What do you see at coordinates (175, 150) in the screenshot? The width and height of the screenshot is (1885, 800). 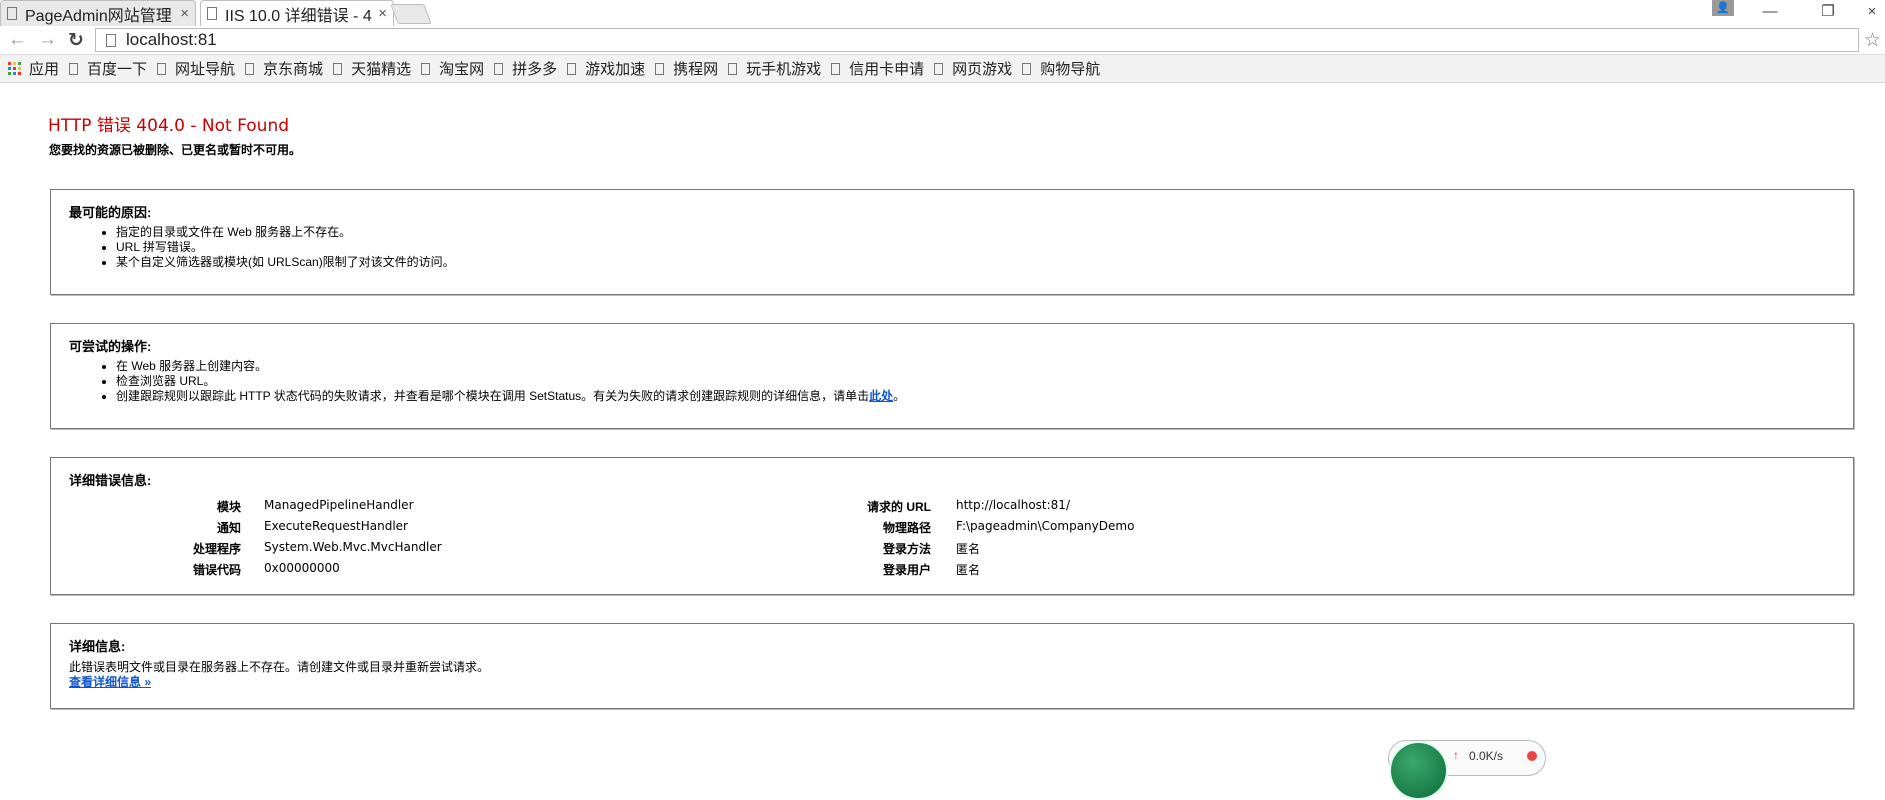 I see `error-subtitle: 您要找的资源已被删除、已更名或暂时不可用。` at bounding box center [175, 150].